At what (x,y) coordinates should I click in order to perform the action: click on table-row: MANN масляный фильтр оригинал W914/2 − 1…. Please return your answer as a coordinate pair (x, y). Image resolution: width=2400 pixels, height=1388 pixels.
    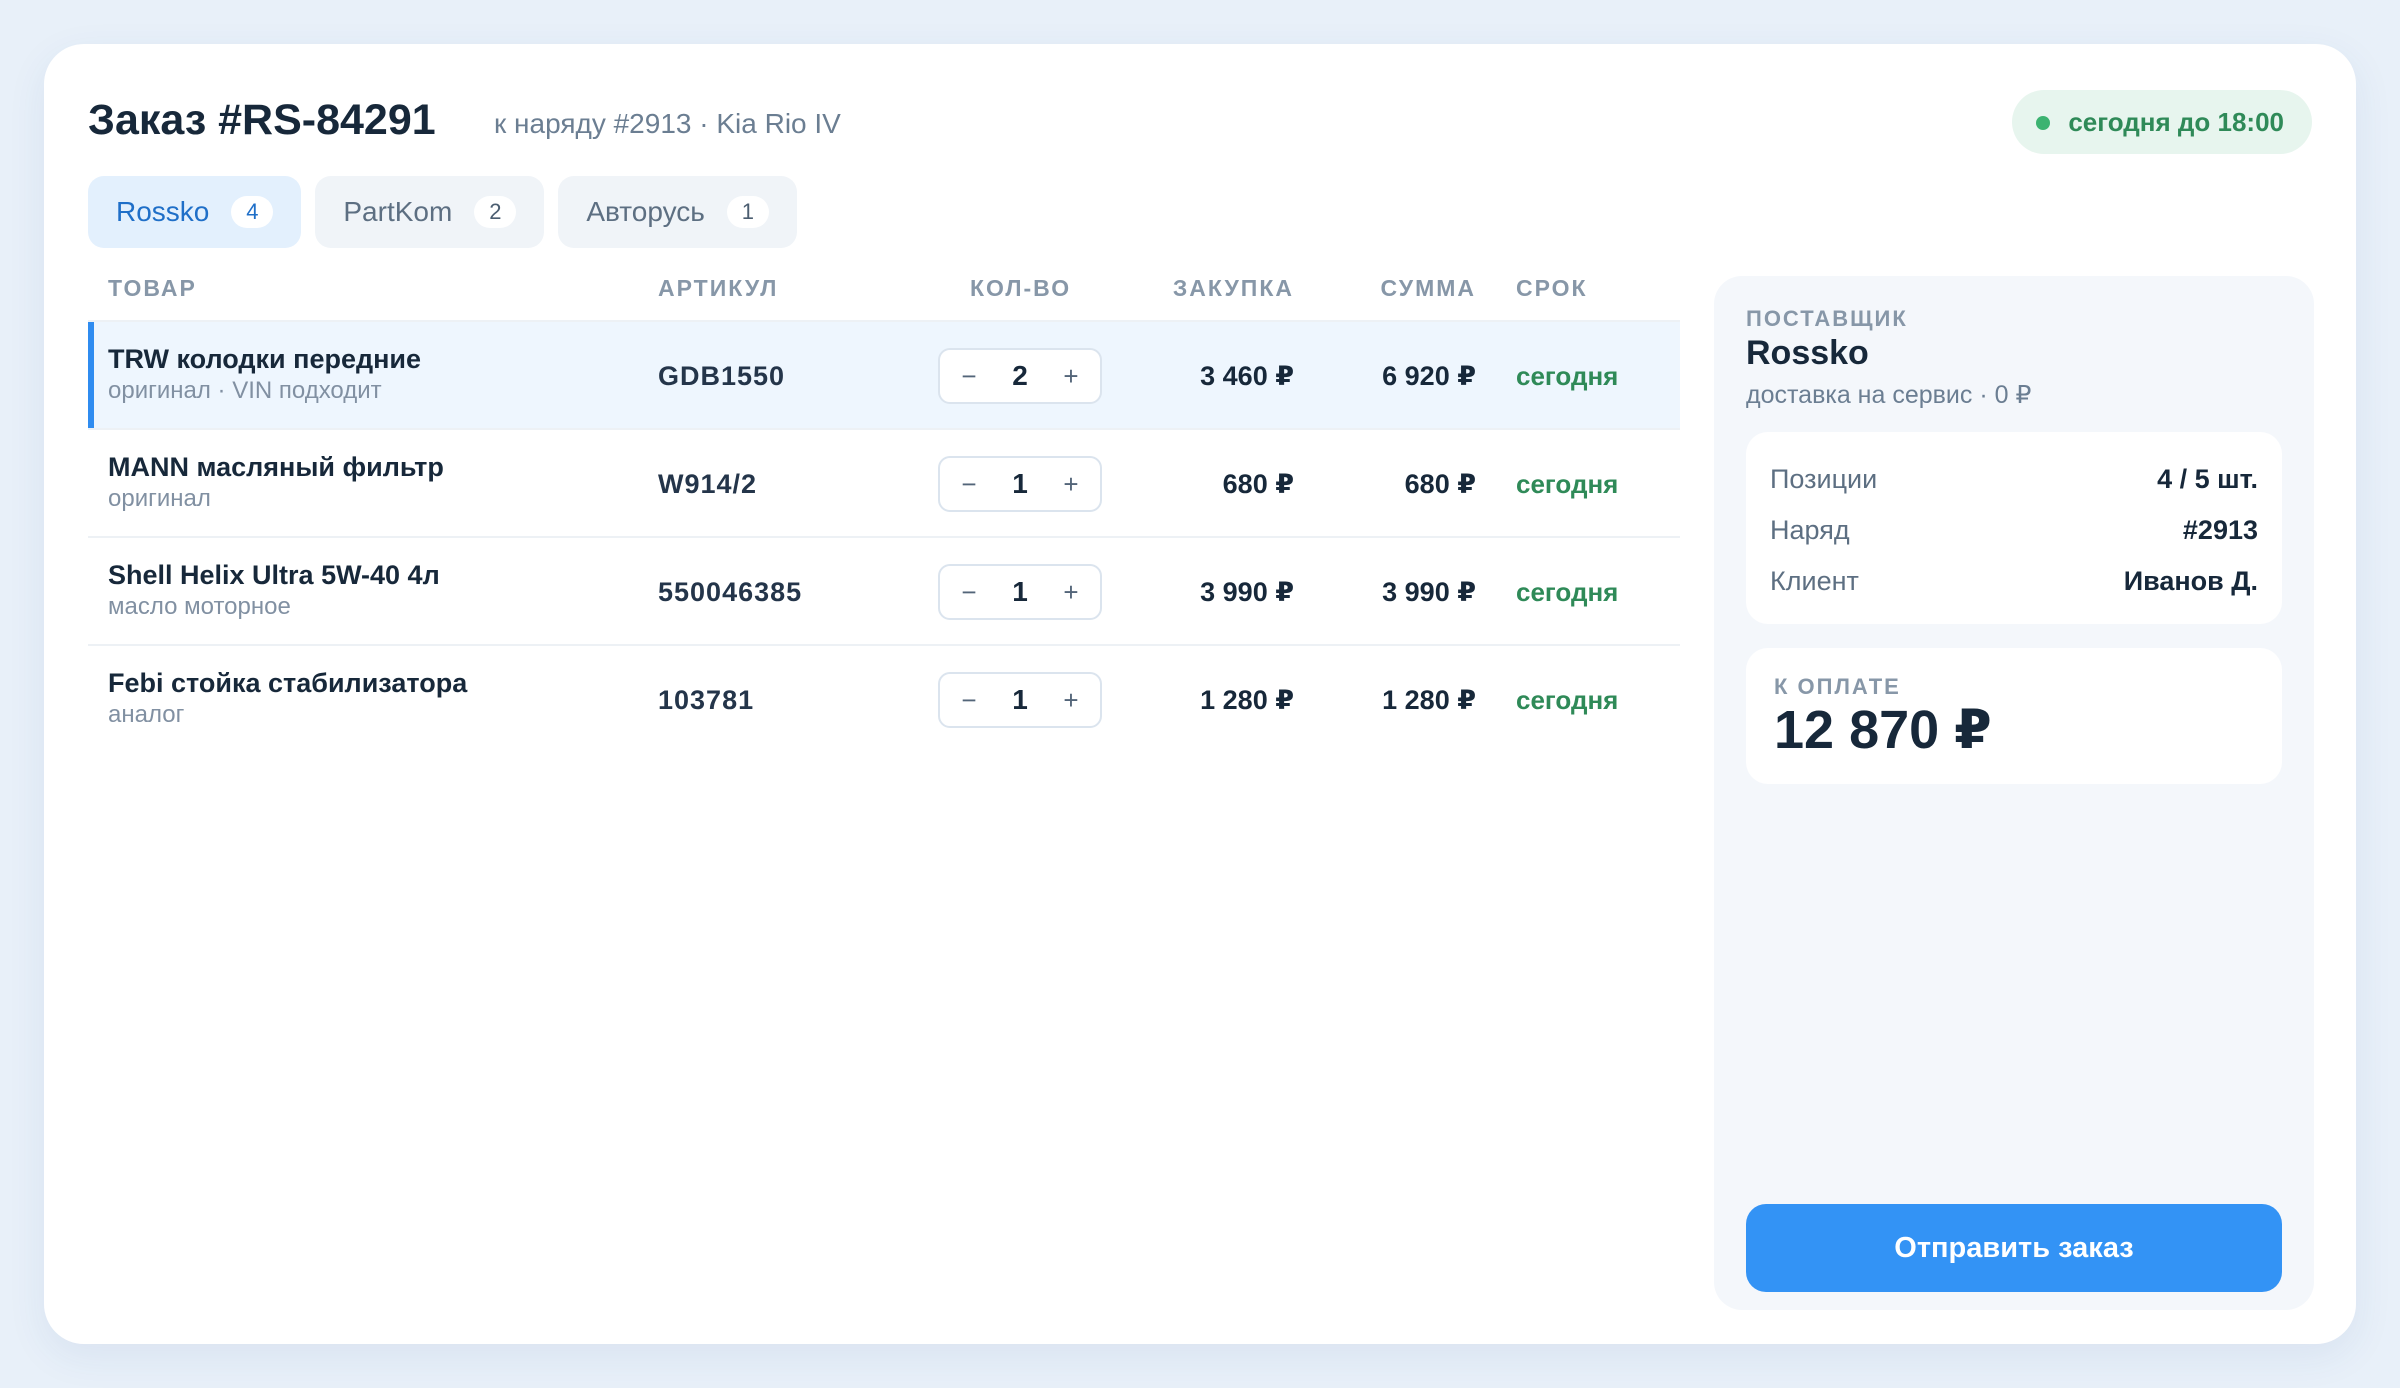
    Looking at the image, I should click on (884, 482).